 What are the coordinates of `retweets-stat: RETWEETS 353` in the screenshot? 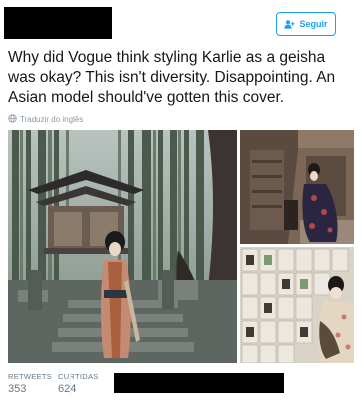 It's located at (30, 383).